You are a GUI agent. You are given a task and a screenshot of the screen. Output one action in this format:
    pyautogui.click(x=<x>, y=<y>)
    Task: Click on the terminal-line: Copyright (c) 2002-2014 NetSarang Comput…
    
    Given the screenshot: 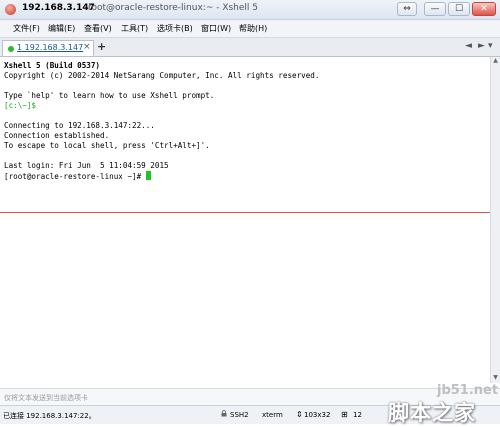 What is the action you would take?
    pyautogui.click(x=162, y=75)
    